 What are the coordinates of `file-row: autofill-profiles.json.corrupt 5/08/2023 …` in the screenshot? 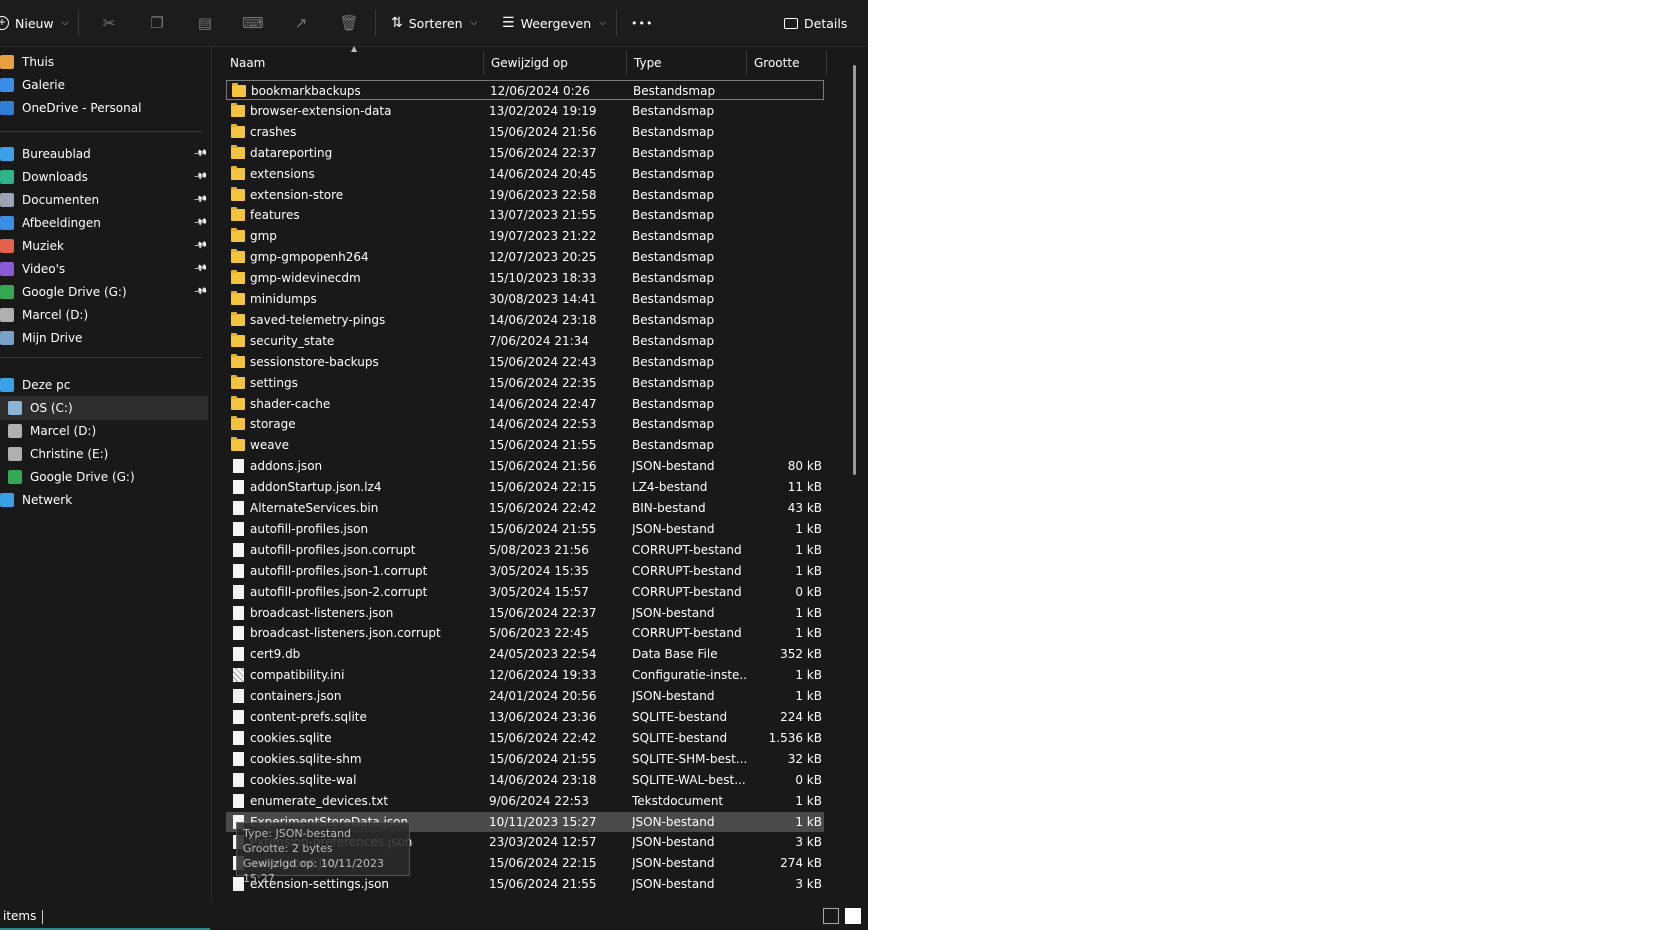 It's located at (525, 550).